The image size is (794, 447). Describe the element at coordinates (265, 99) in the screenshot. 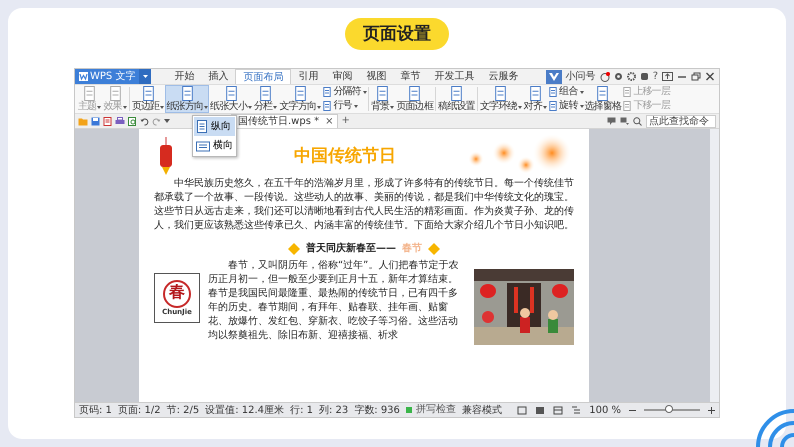

I see `ribbon-button: 分栏` at that location.